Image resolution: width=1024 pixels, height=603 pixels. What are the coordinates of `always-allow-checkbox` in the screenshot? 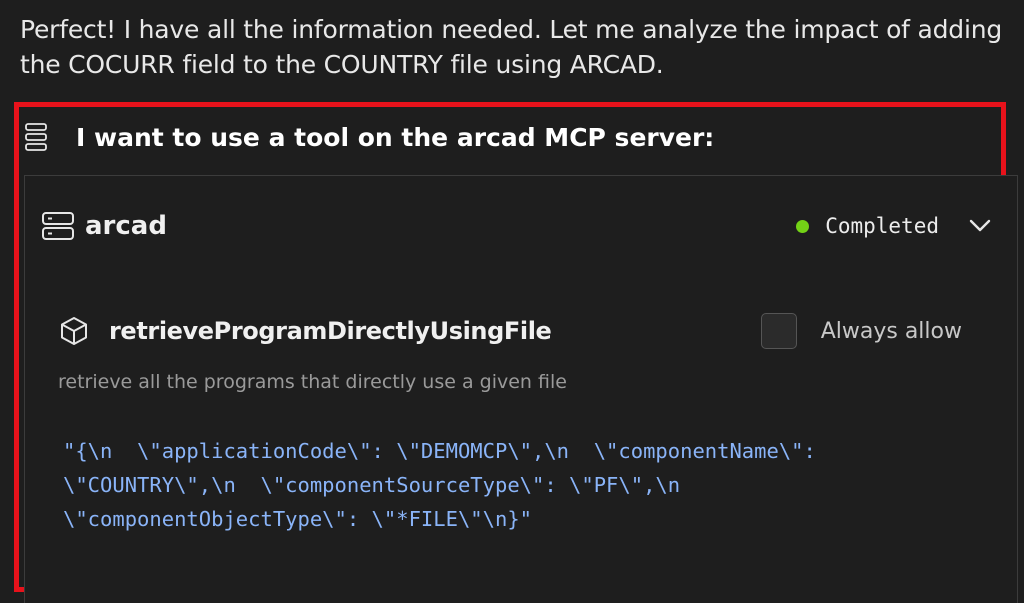 It's located at (778, 331).